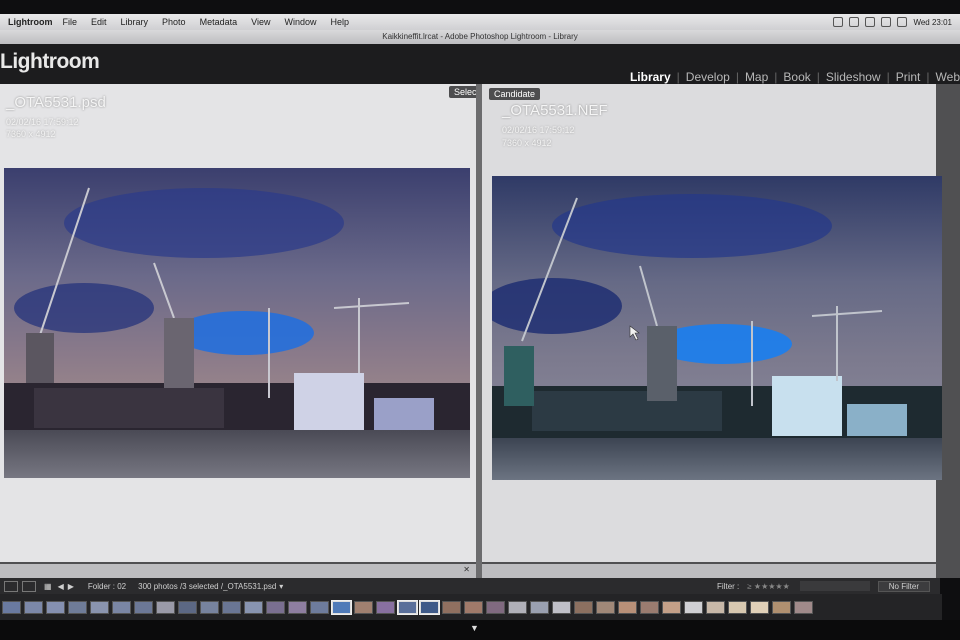 This screenshot has height=640, width=960. Describe the element at coordinates (207, 586) in the screenshot. I see `selection-status: 300 photos /3 selected /_OTA5531.psd` at that location.